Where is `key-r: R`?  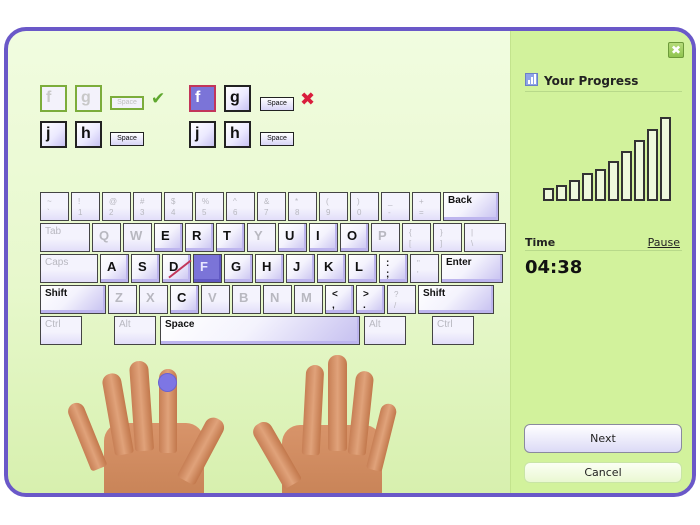
key-r: R is located at coordinates (199, 237).